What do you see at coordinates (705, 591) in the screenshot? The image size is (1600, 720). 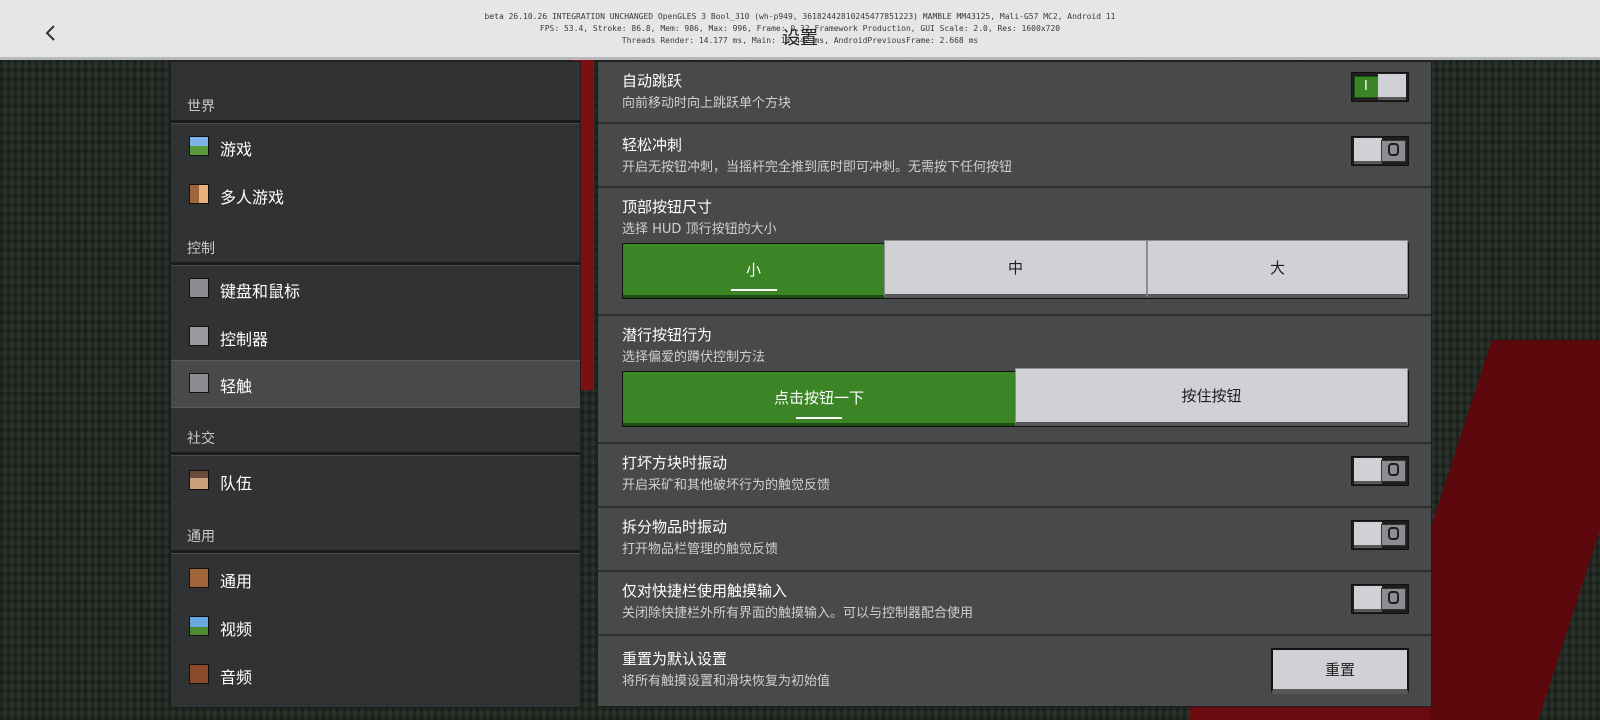 I see `setting-title: 仅对快捷栏使用触摸输入` at bounding box center [705, 591].